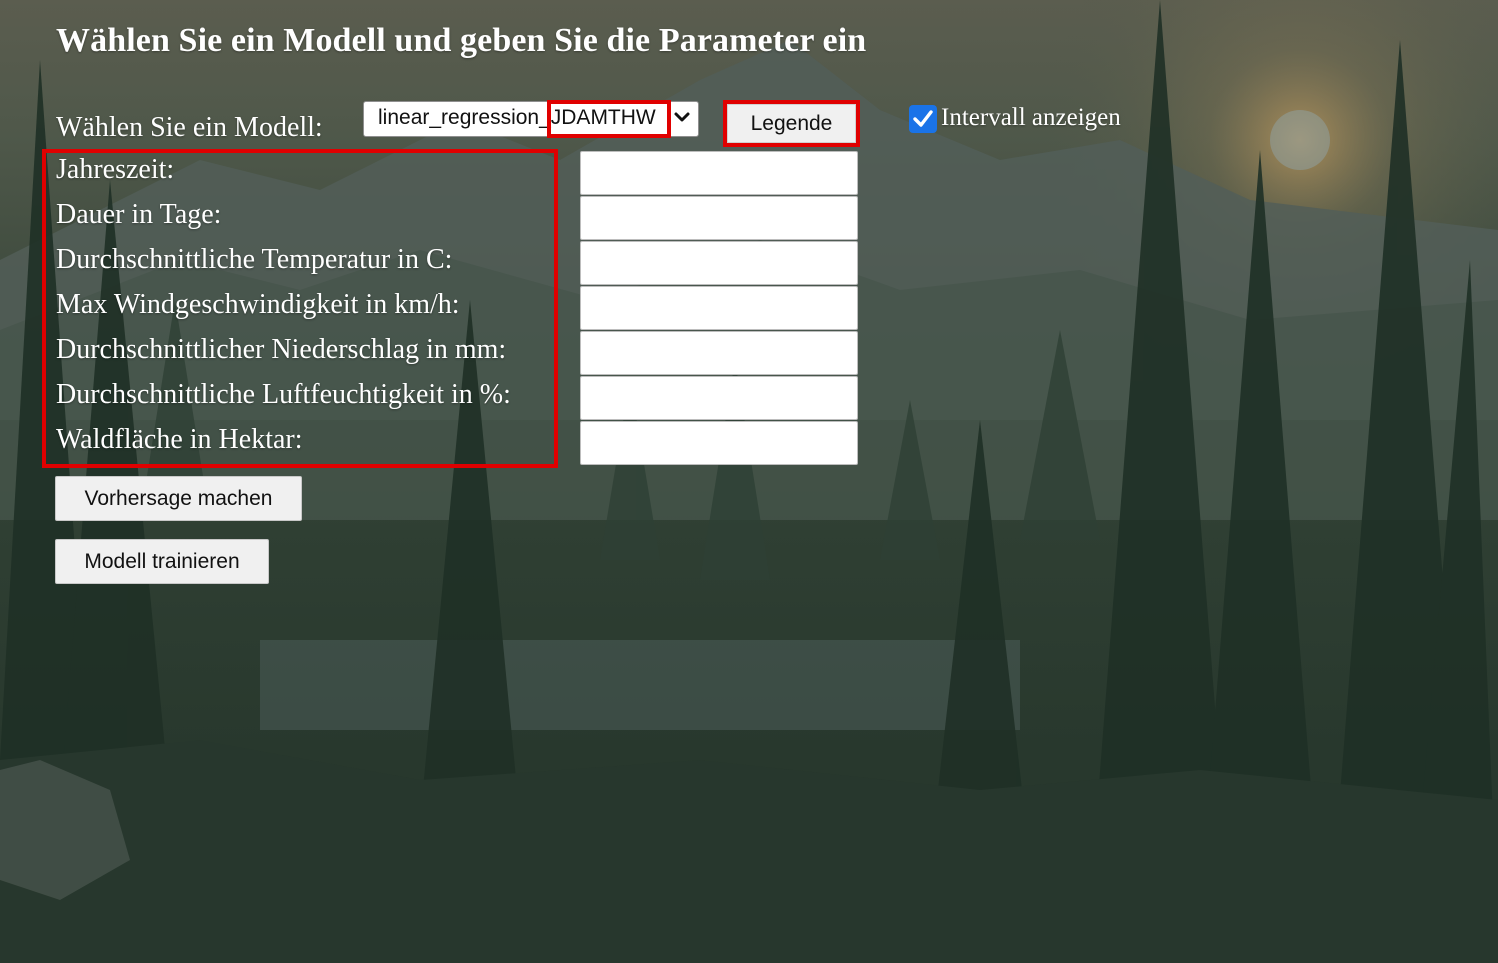 The width and height of the screenshot is (1498, 963). Describe the element at coordinates (179, 439) in the screenshot. I see `param-label-waldflaeche: Waldfläche in Hektar:` at that location.